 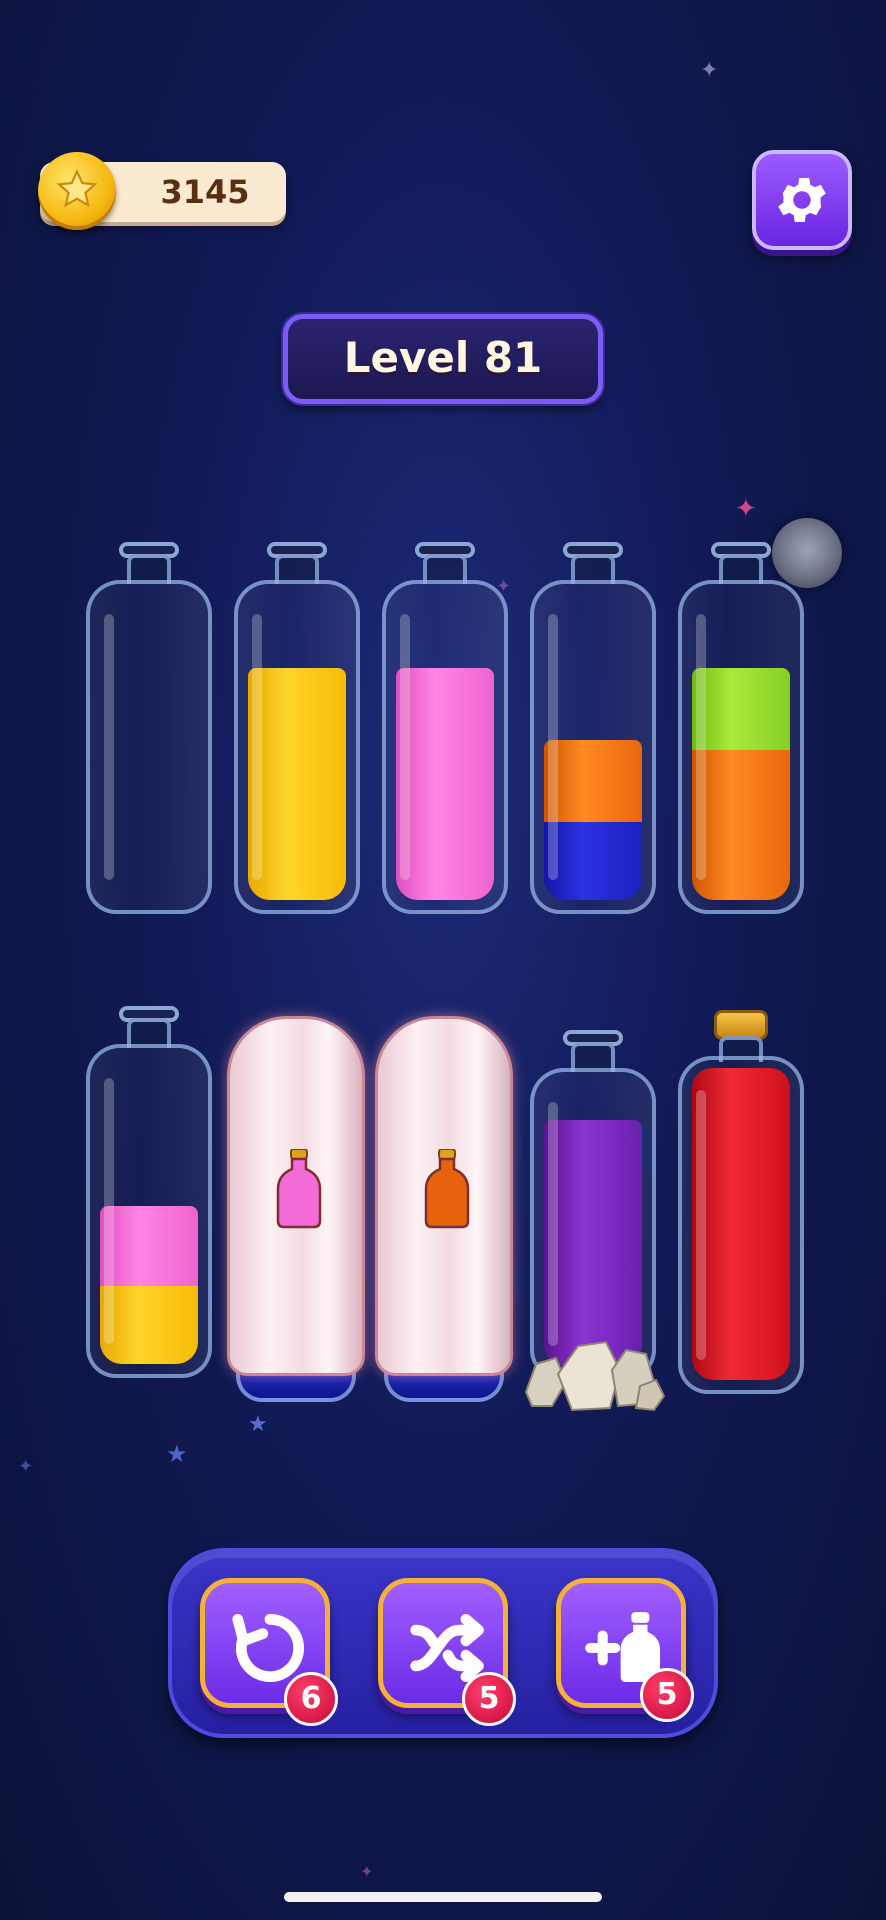 What do you see at coordinates (443, 1897) in the screenshot?
I see `home-indicator` at bounding box center [443, 1897].